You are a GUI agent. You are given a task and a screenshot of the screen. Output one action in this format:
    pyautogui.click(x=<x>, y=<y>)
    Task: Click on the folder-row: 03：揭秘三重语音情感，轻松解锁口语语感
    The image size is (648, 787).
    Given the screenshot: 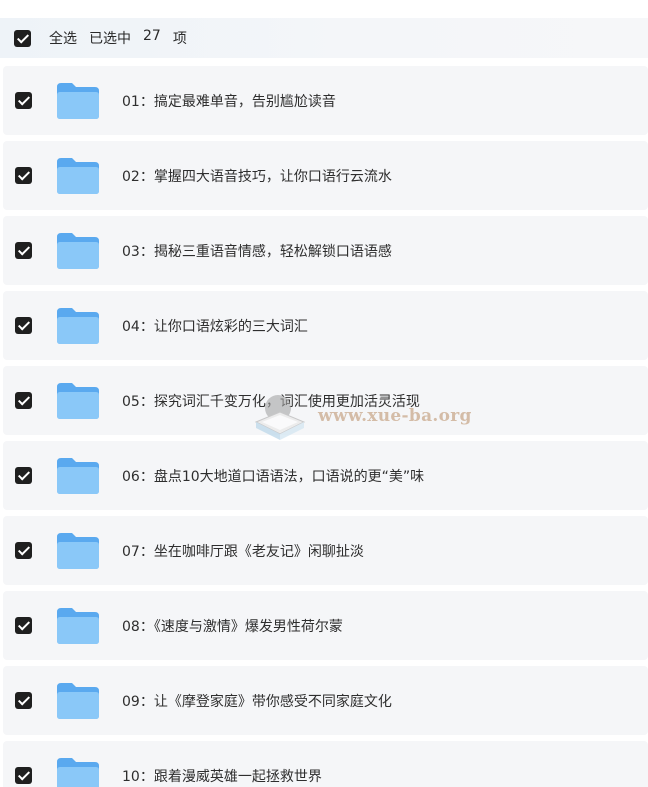 What is the action you would take?
    pyautogui.click(x=325, y=250)
    